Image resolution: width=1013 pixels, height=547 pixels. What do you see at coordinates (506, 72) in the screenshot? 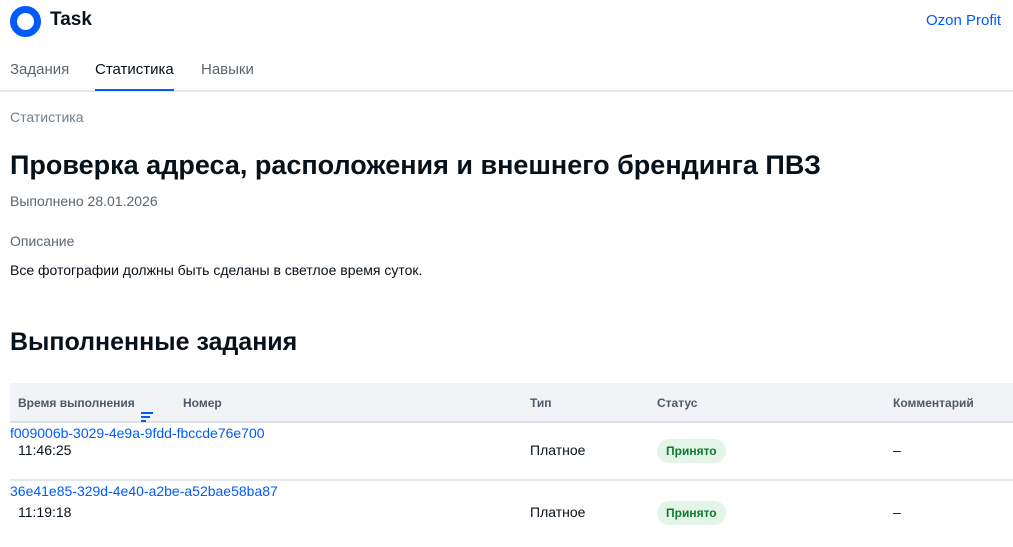
I see `tab-bar: Задания Статистика Навыки` at bounding box center [506, 72].